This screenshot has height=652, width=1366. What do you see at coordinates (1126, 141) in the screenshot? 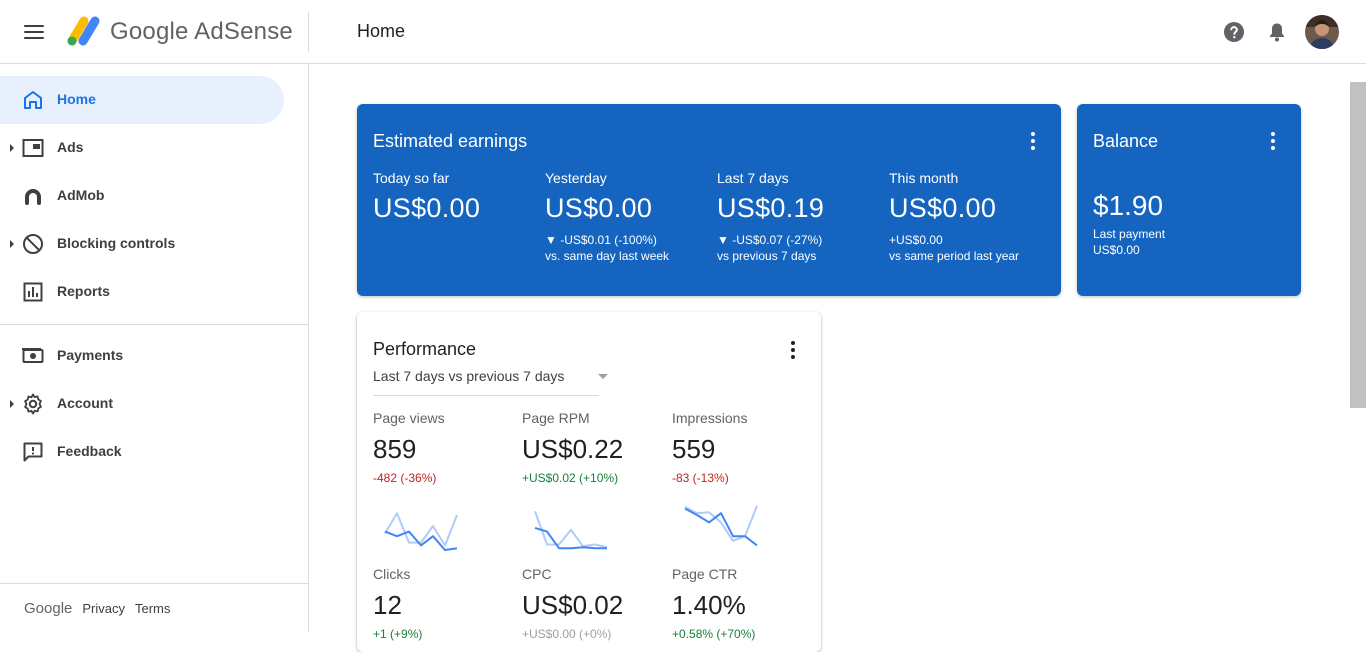
I see `card-title: Balance` at bounding box center [1126, 141].